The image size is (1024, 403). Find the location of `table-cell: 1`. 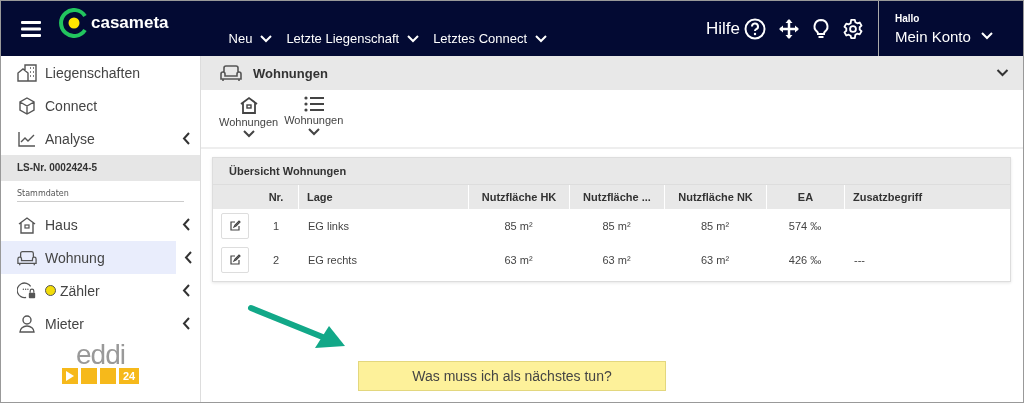

table-cell: 1 is located at coordinates (276, 226).